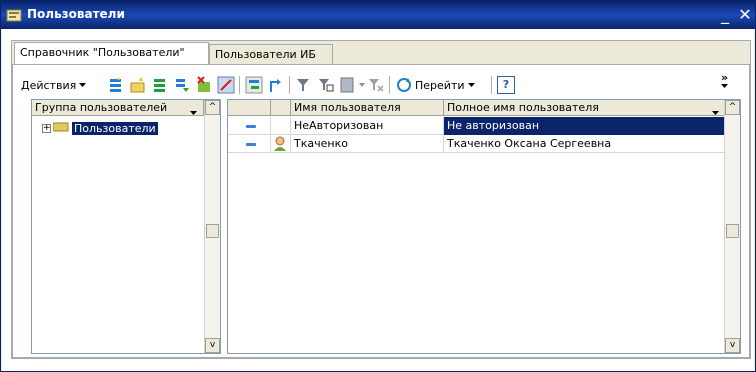 This screenshot has width=756, height=372. I want to click on column-header-fullname: Полное имя пользователя, so click(585, 108).